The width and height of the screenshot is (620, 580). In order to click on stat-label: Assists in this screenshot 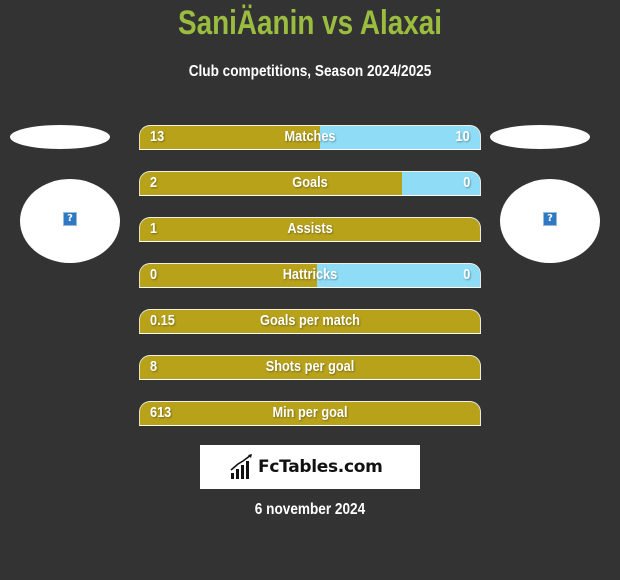, I will do `click(310, 228)`.